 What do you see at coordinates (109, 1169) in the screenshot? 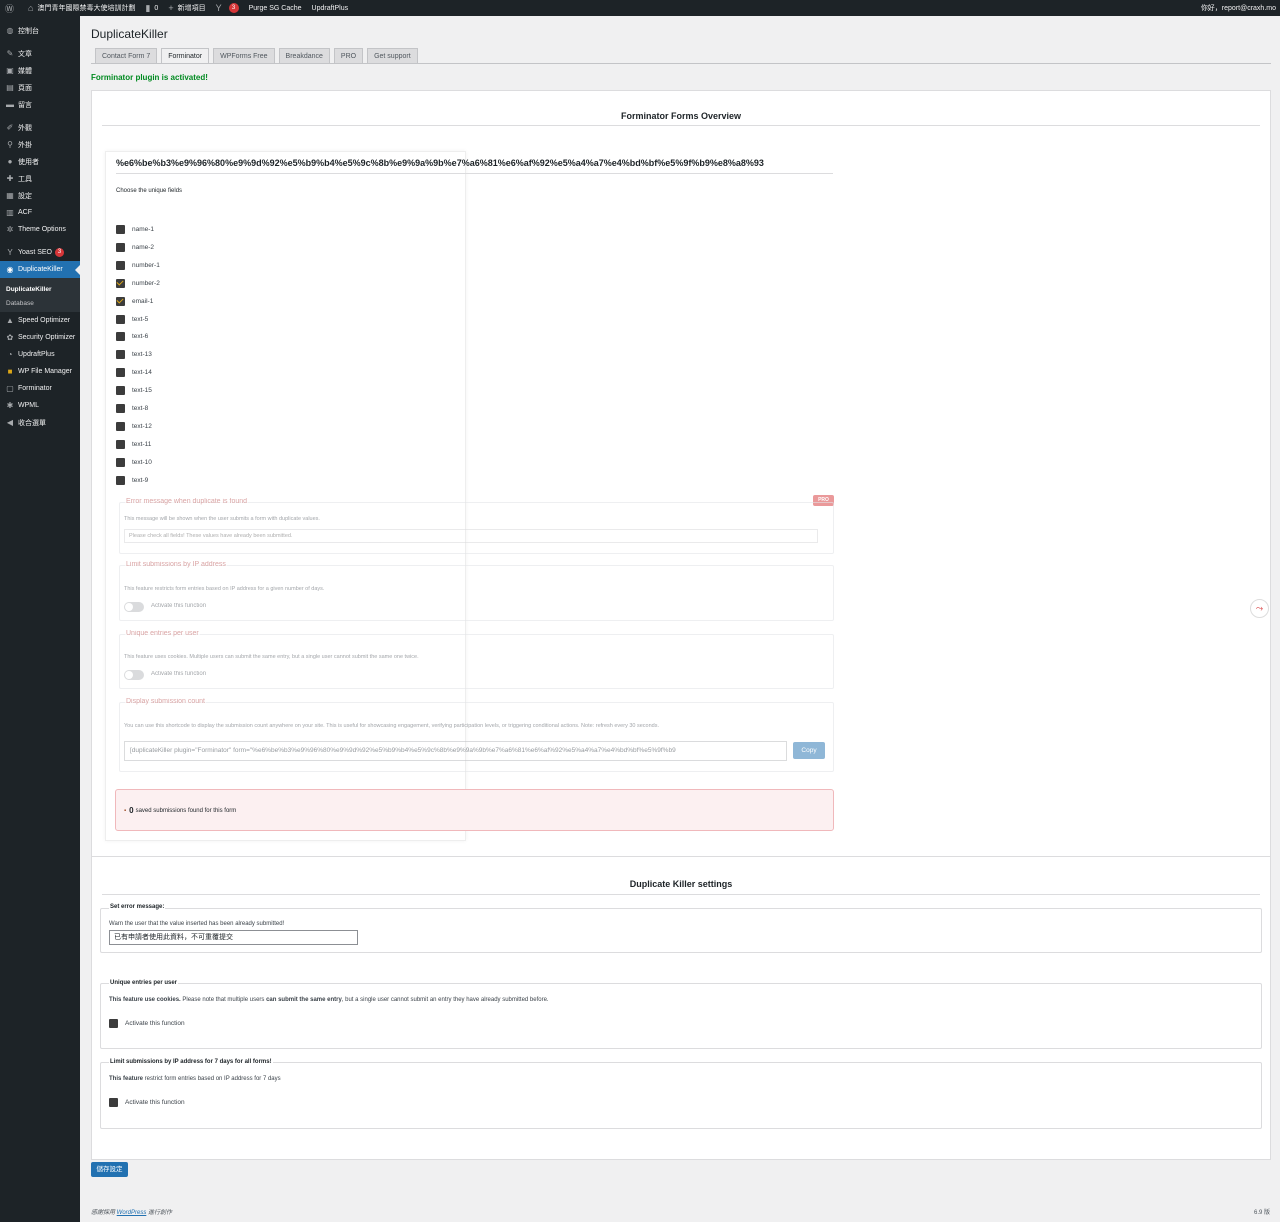
I see `save-settings-button: 儲存設定` at bounding box center [109, 1169].